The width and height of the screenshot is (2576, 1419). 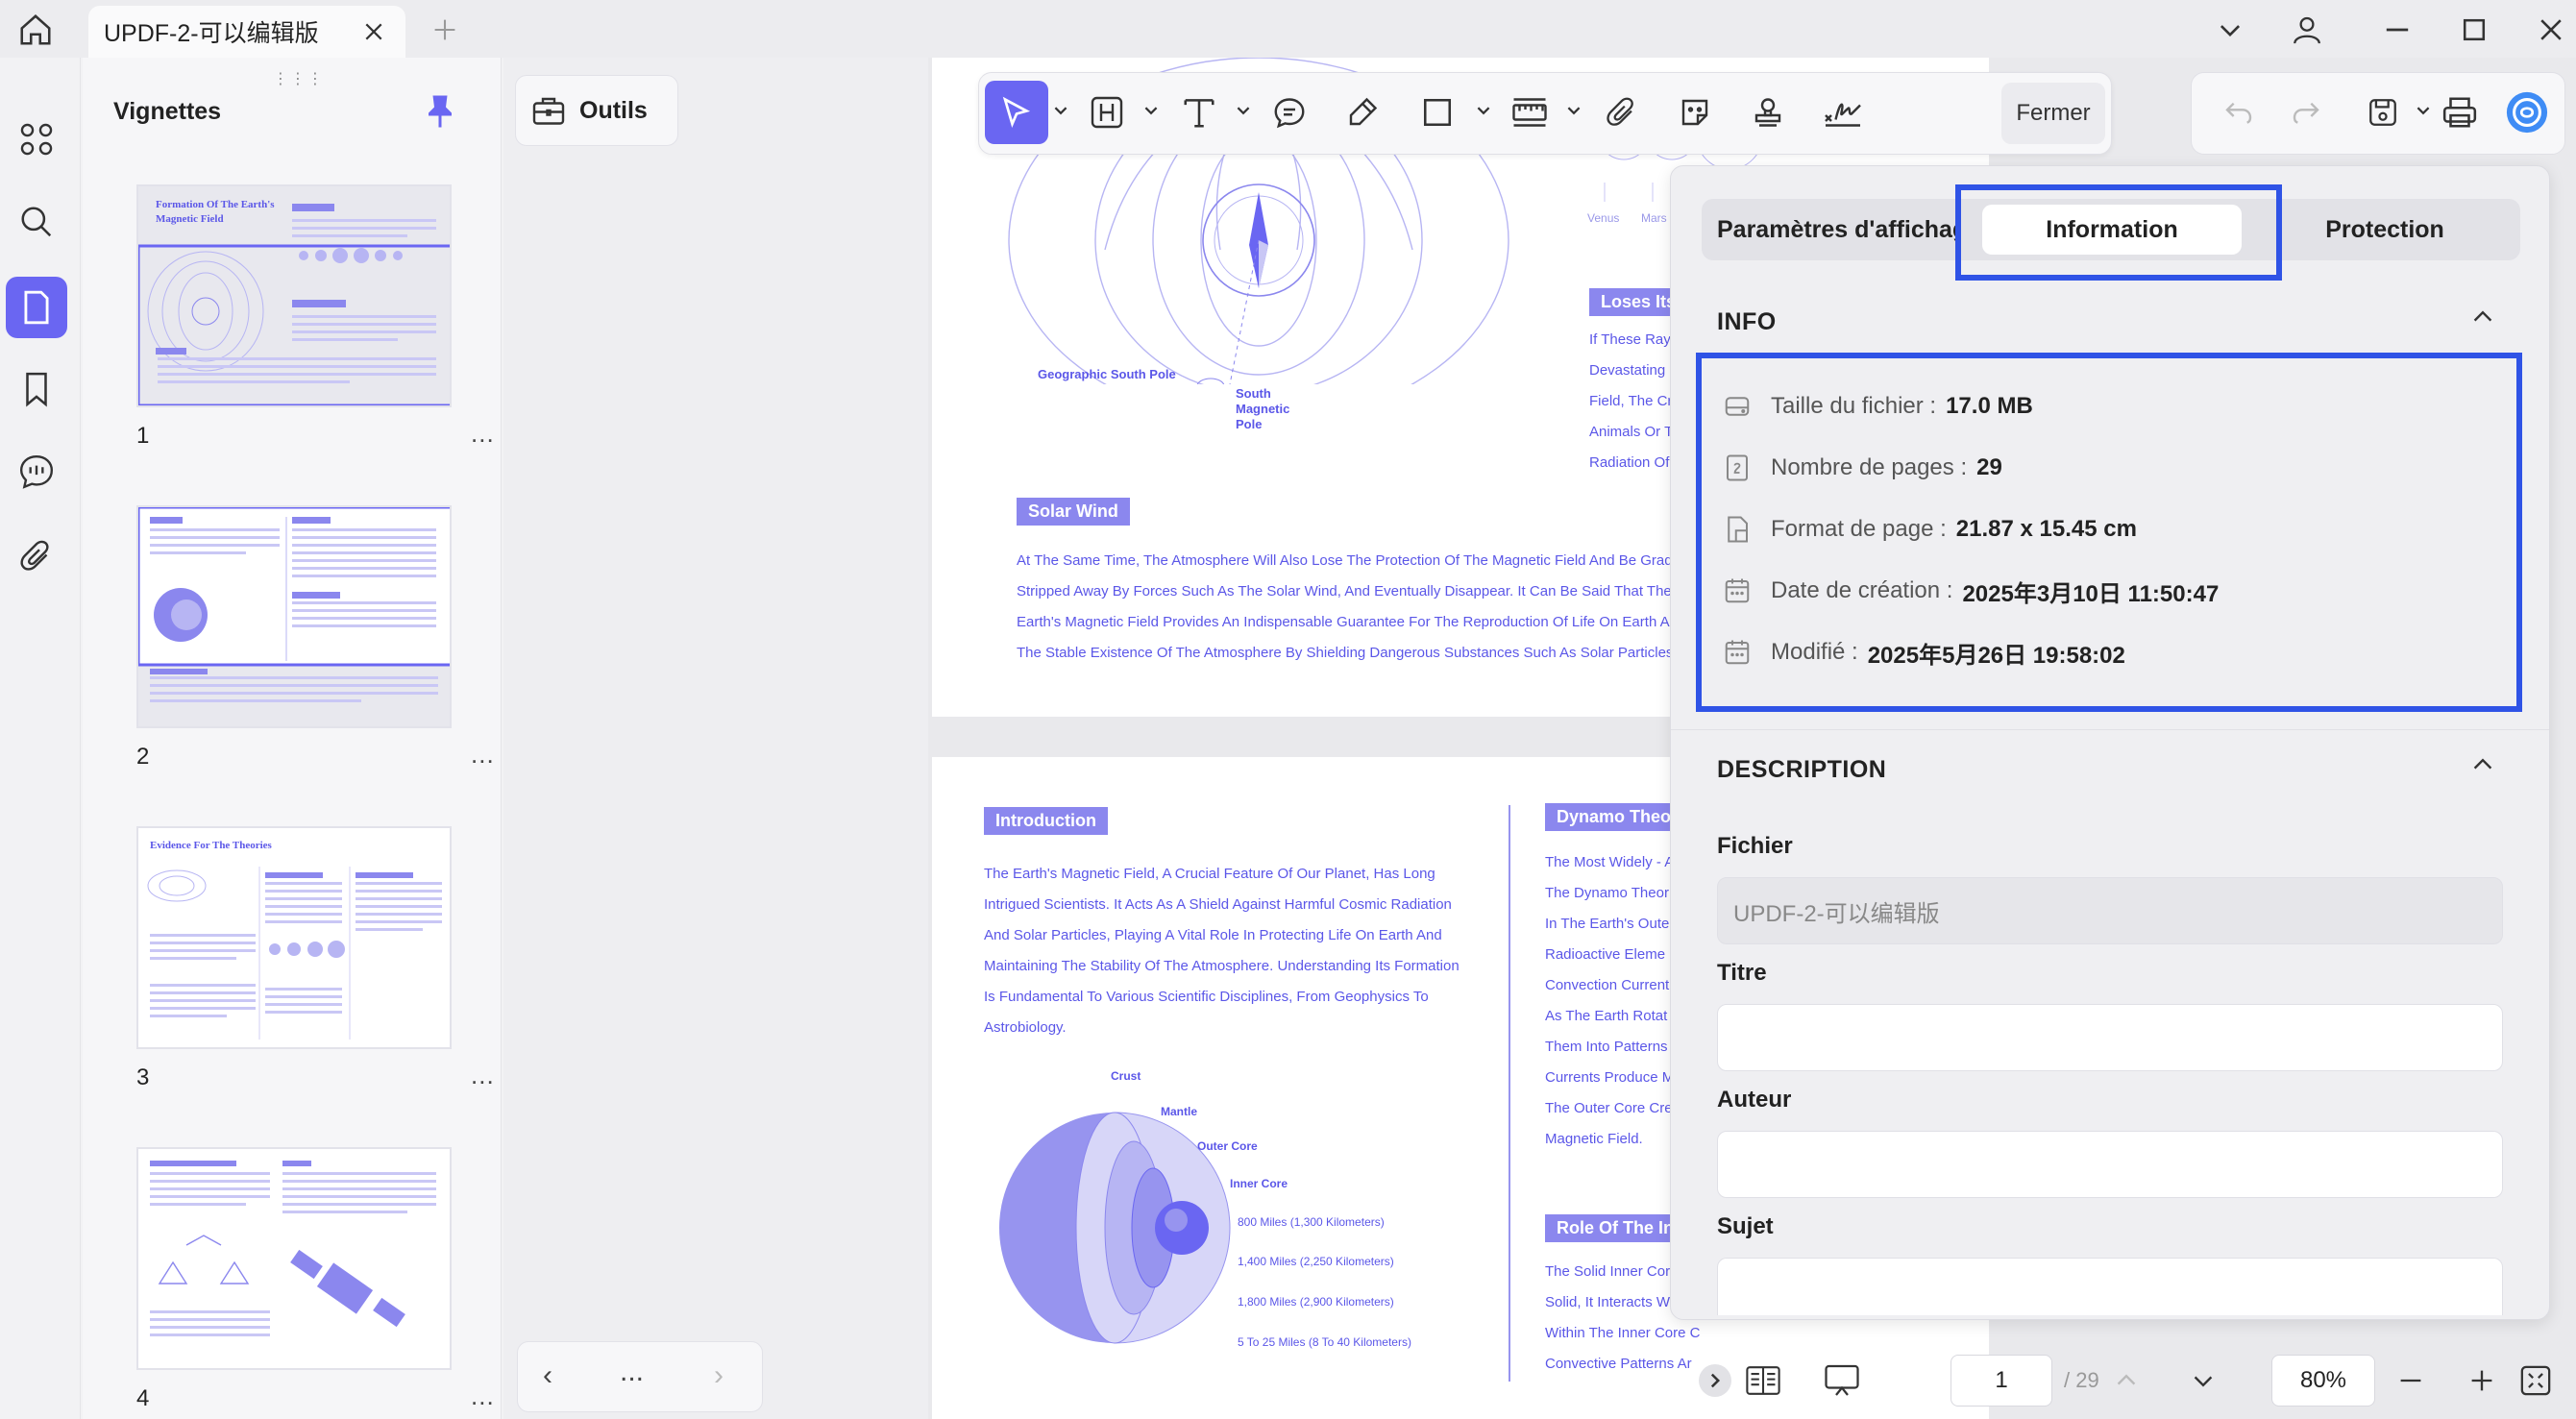 I want to click on measure-tool-caret-icon, so click(x=1573, y=111).